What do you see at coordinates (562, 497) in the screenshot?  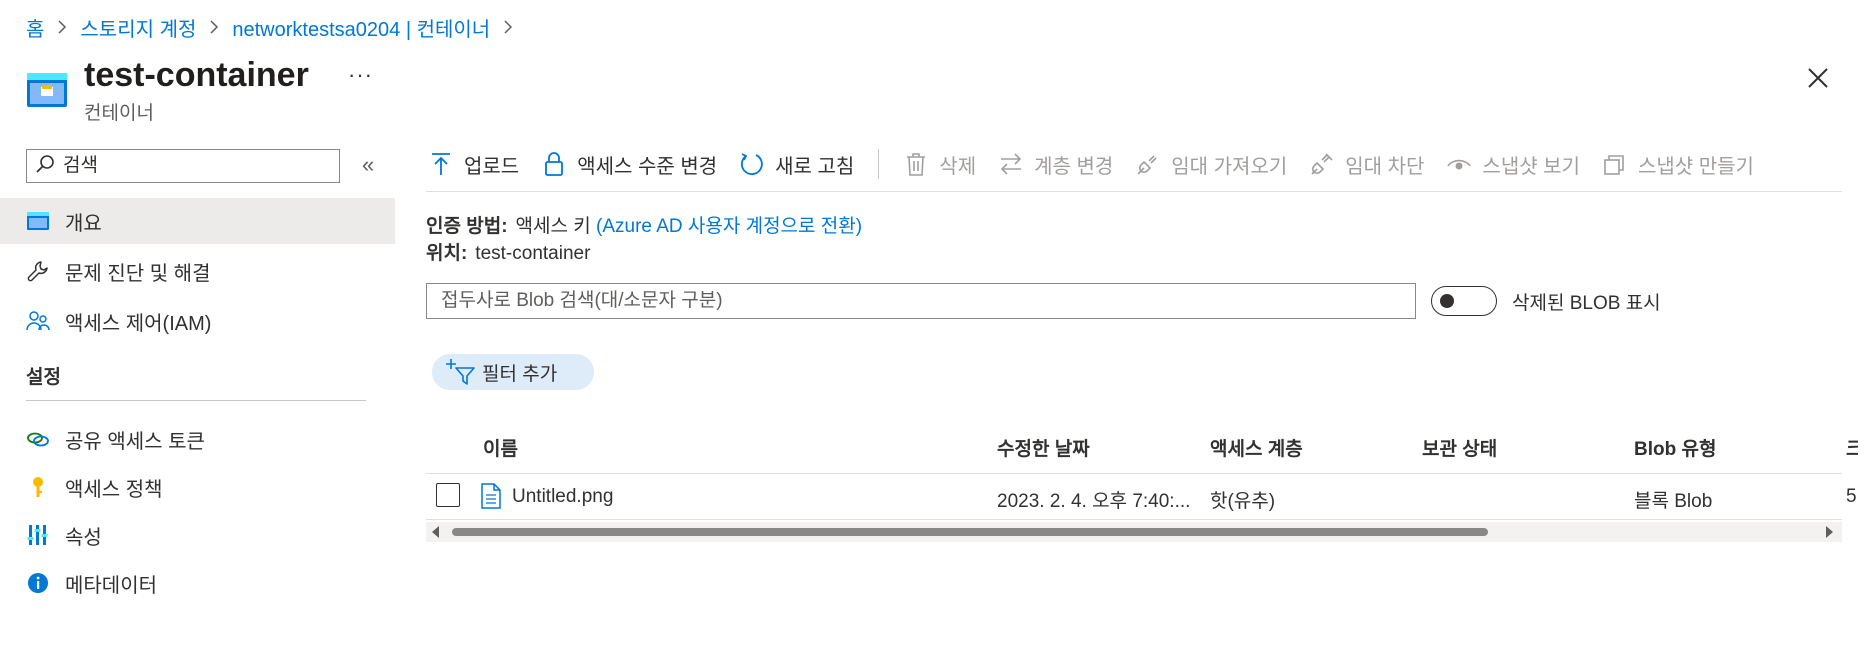 I see `blob-name-link: Untitled.png` at bounding box center [562, 497].